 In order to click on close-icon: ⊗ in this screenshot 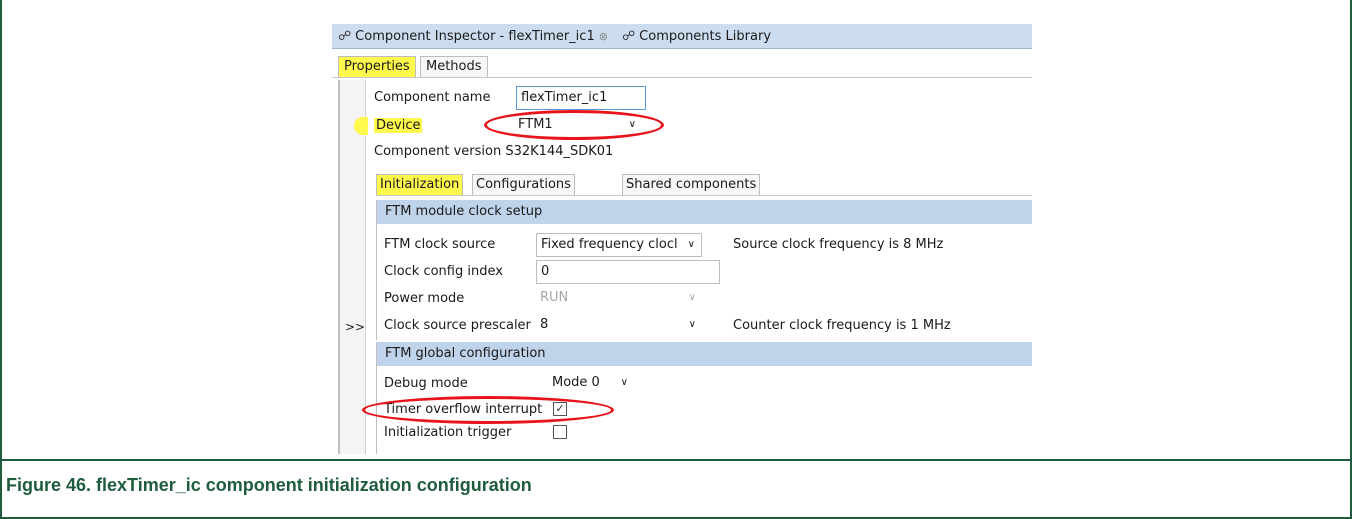, I will do `click(603, 36)`.